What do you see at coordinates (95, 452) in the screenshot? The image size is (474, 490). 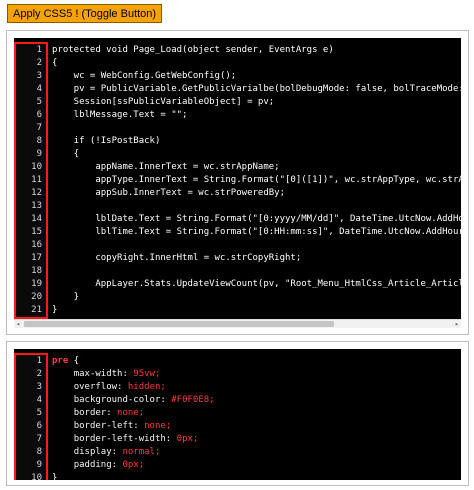 I see `css-property: display:` at bounding box center [95, 452].